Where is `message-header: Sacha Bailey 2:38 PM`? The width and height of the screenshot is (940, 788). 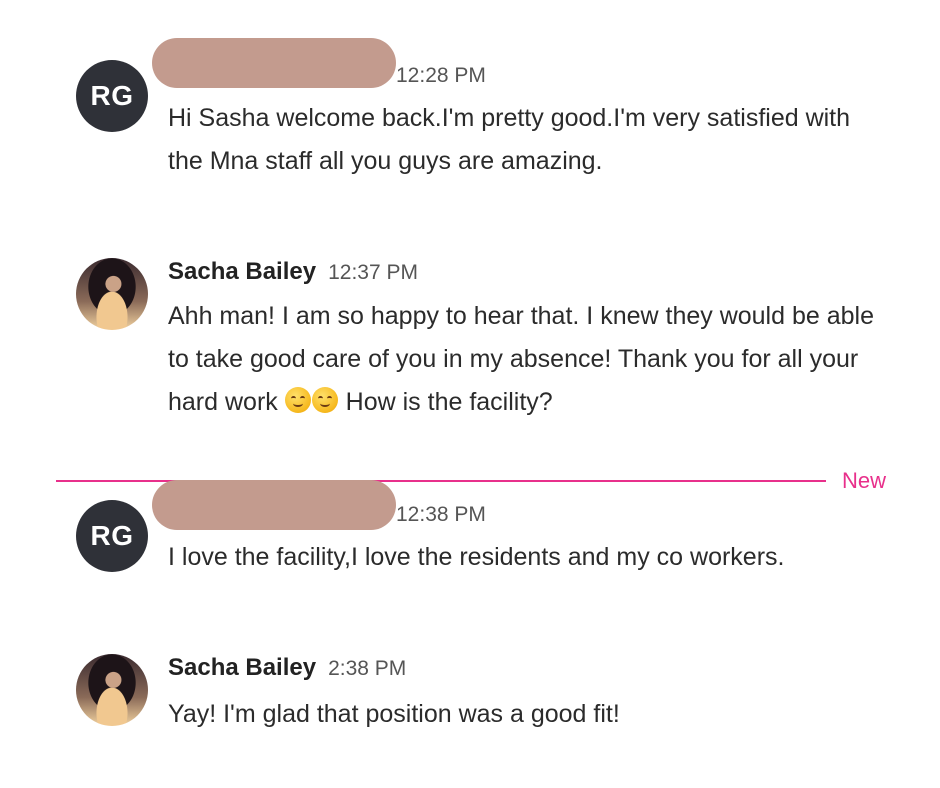
message-header: Sacha Bailey 2:38 PM is located at coordinates (287, 668).